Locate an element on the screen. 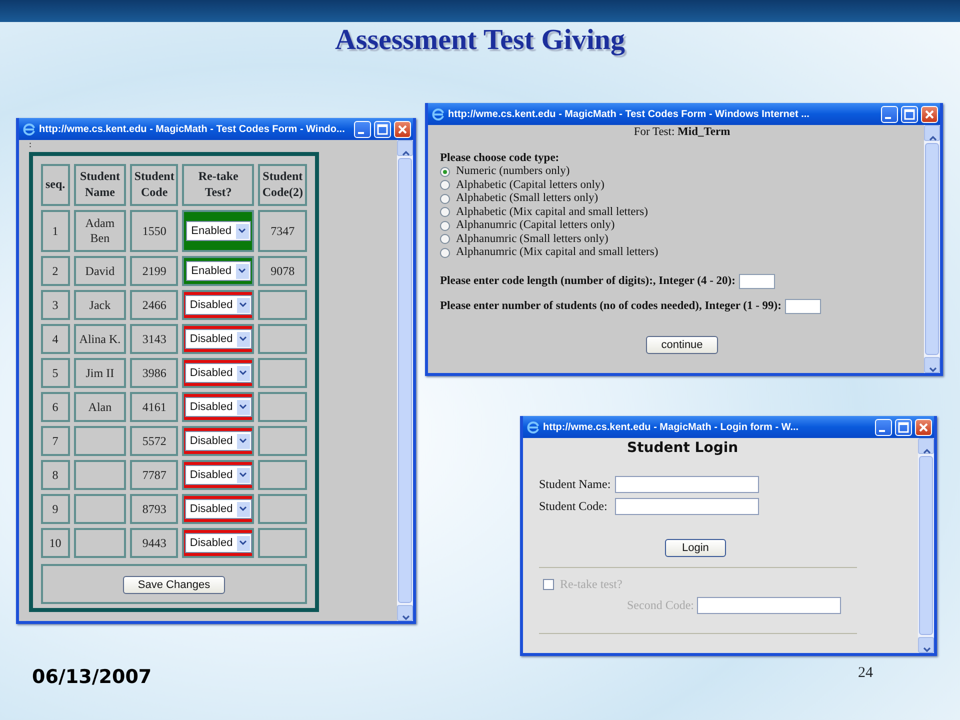 This screenshot has width=960, height=720. table-cell: 7 is located at coordinates (55, 441).